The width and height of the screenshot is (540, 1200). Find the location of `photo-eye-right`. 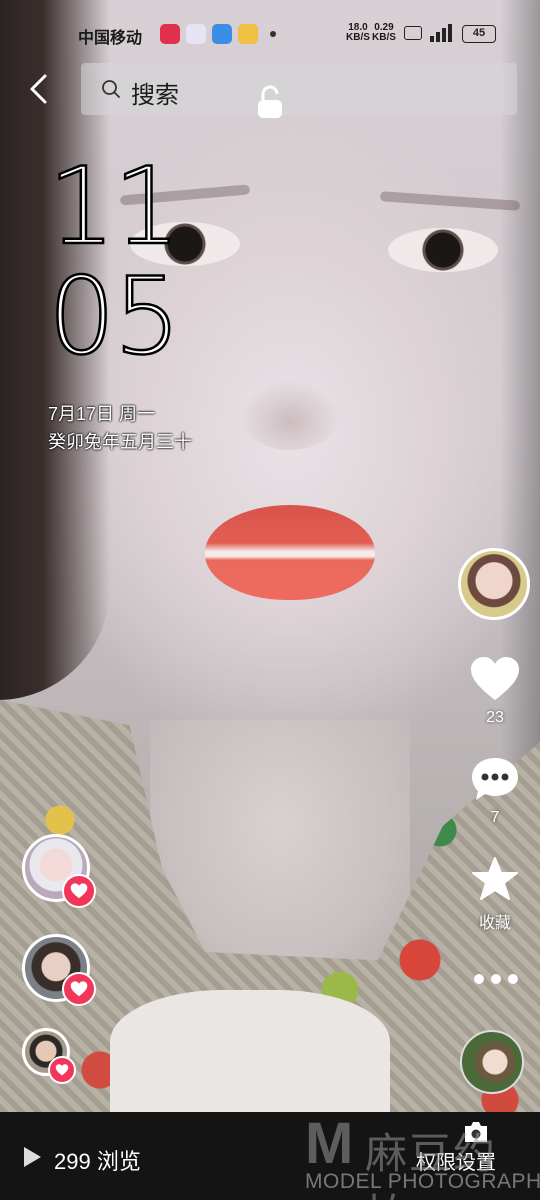

photo-eye-right is located at coordinates (443, 250).